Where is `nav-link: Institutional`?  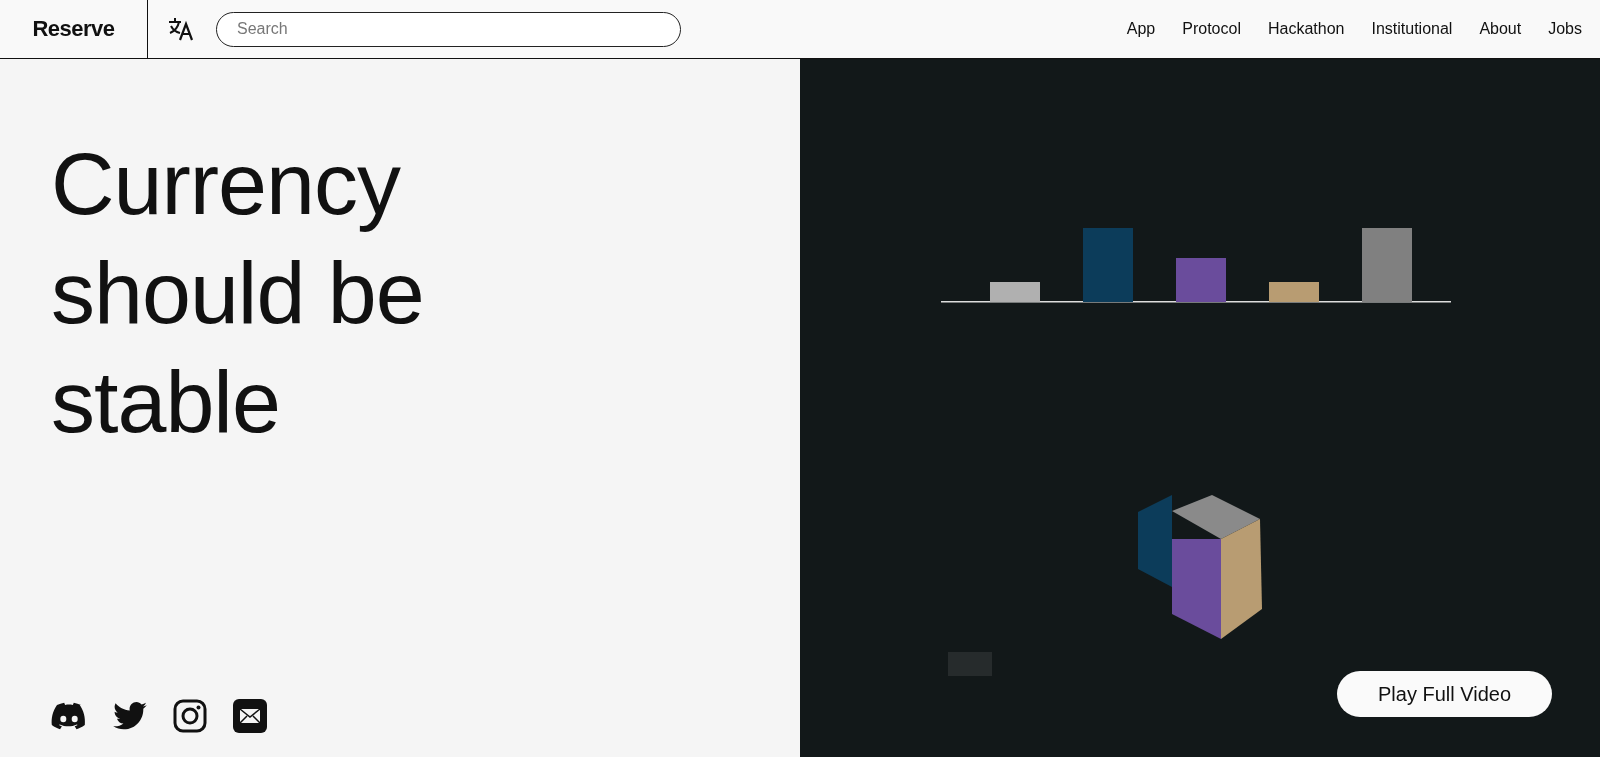 nav-link: Institutional is located at coordinates (1412, 29).